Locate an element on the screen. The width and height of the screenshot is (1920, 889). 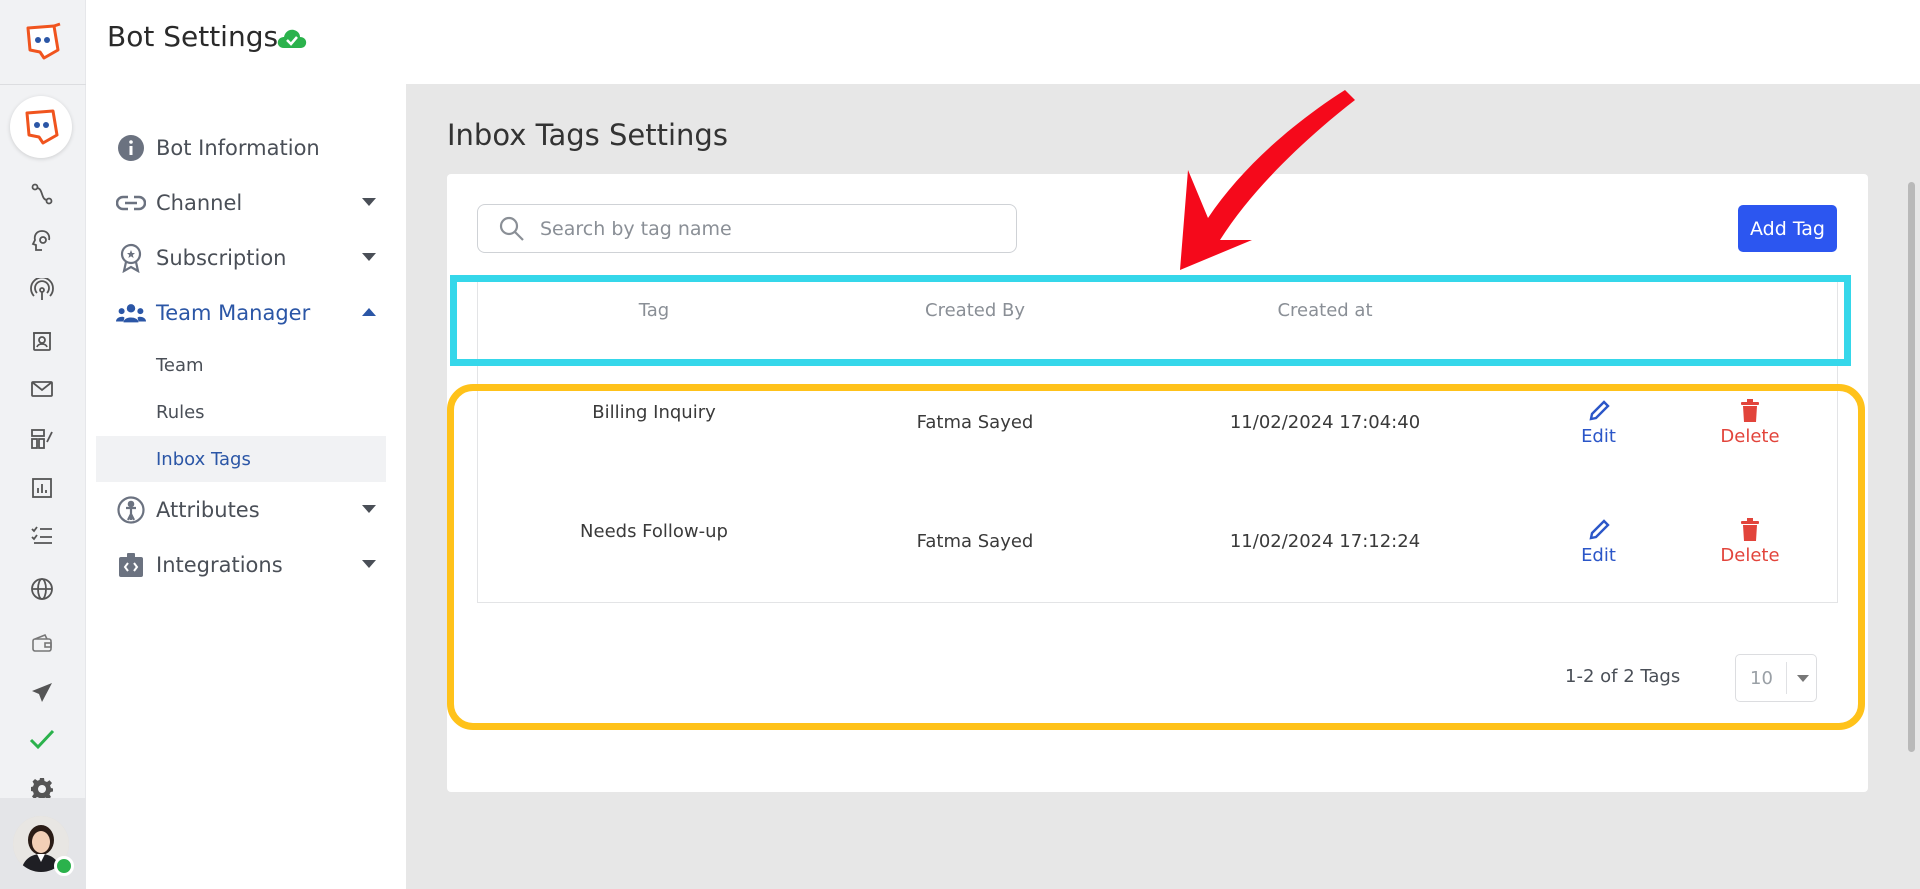
annotation-highlight-header is located at coordinates (1150, 320).